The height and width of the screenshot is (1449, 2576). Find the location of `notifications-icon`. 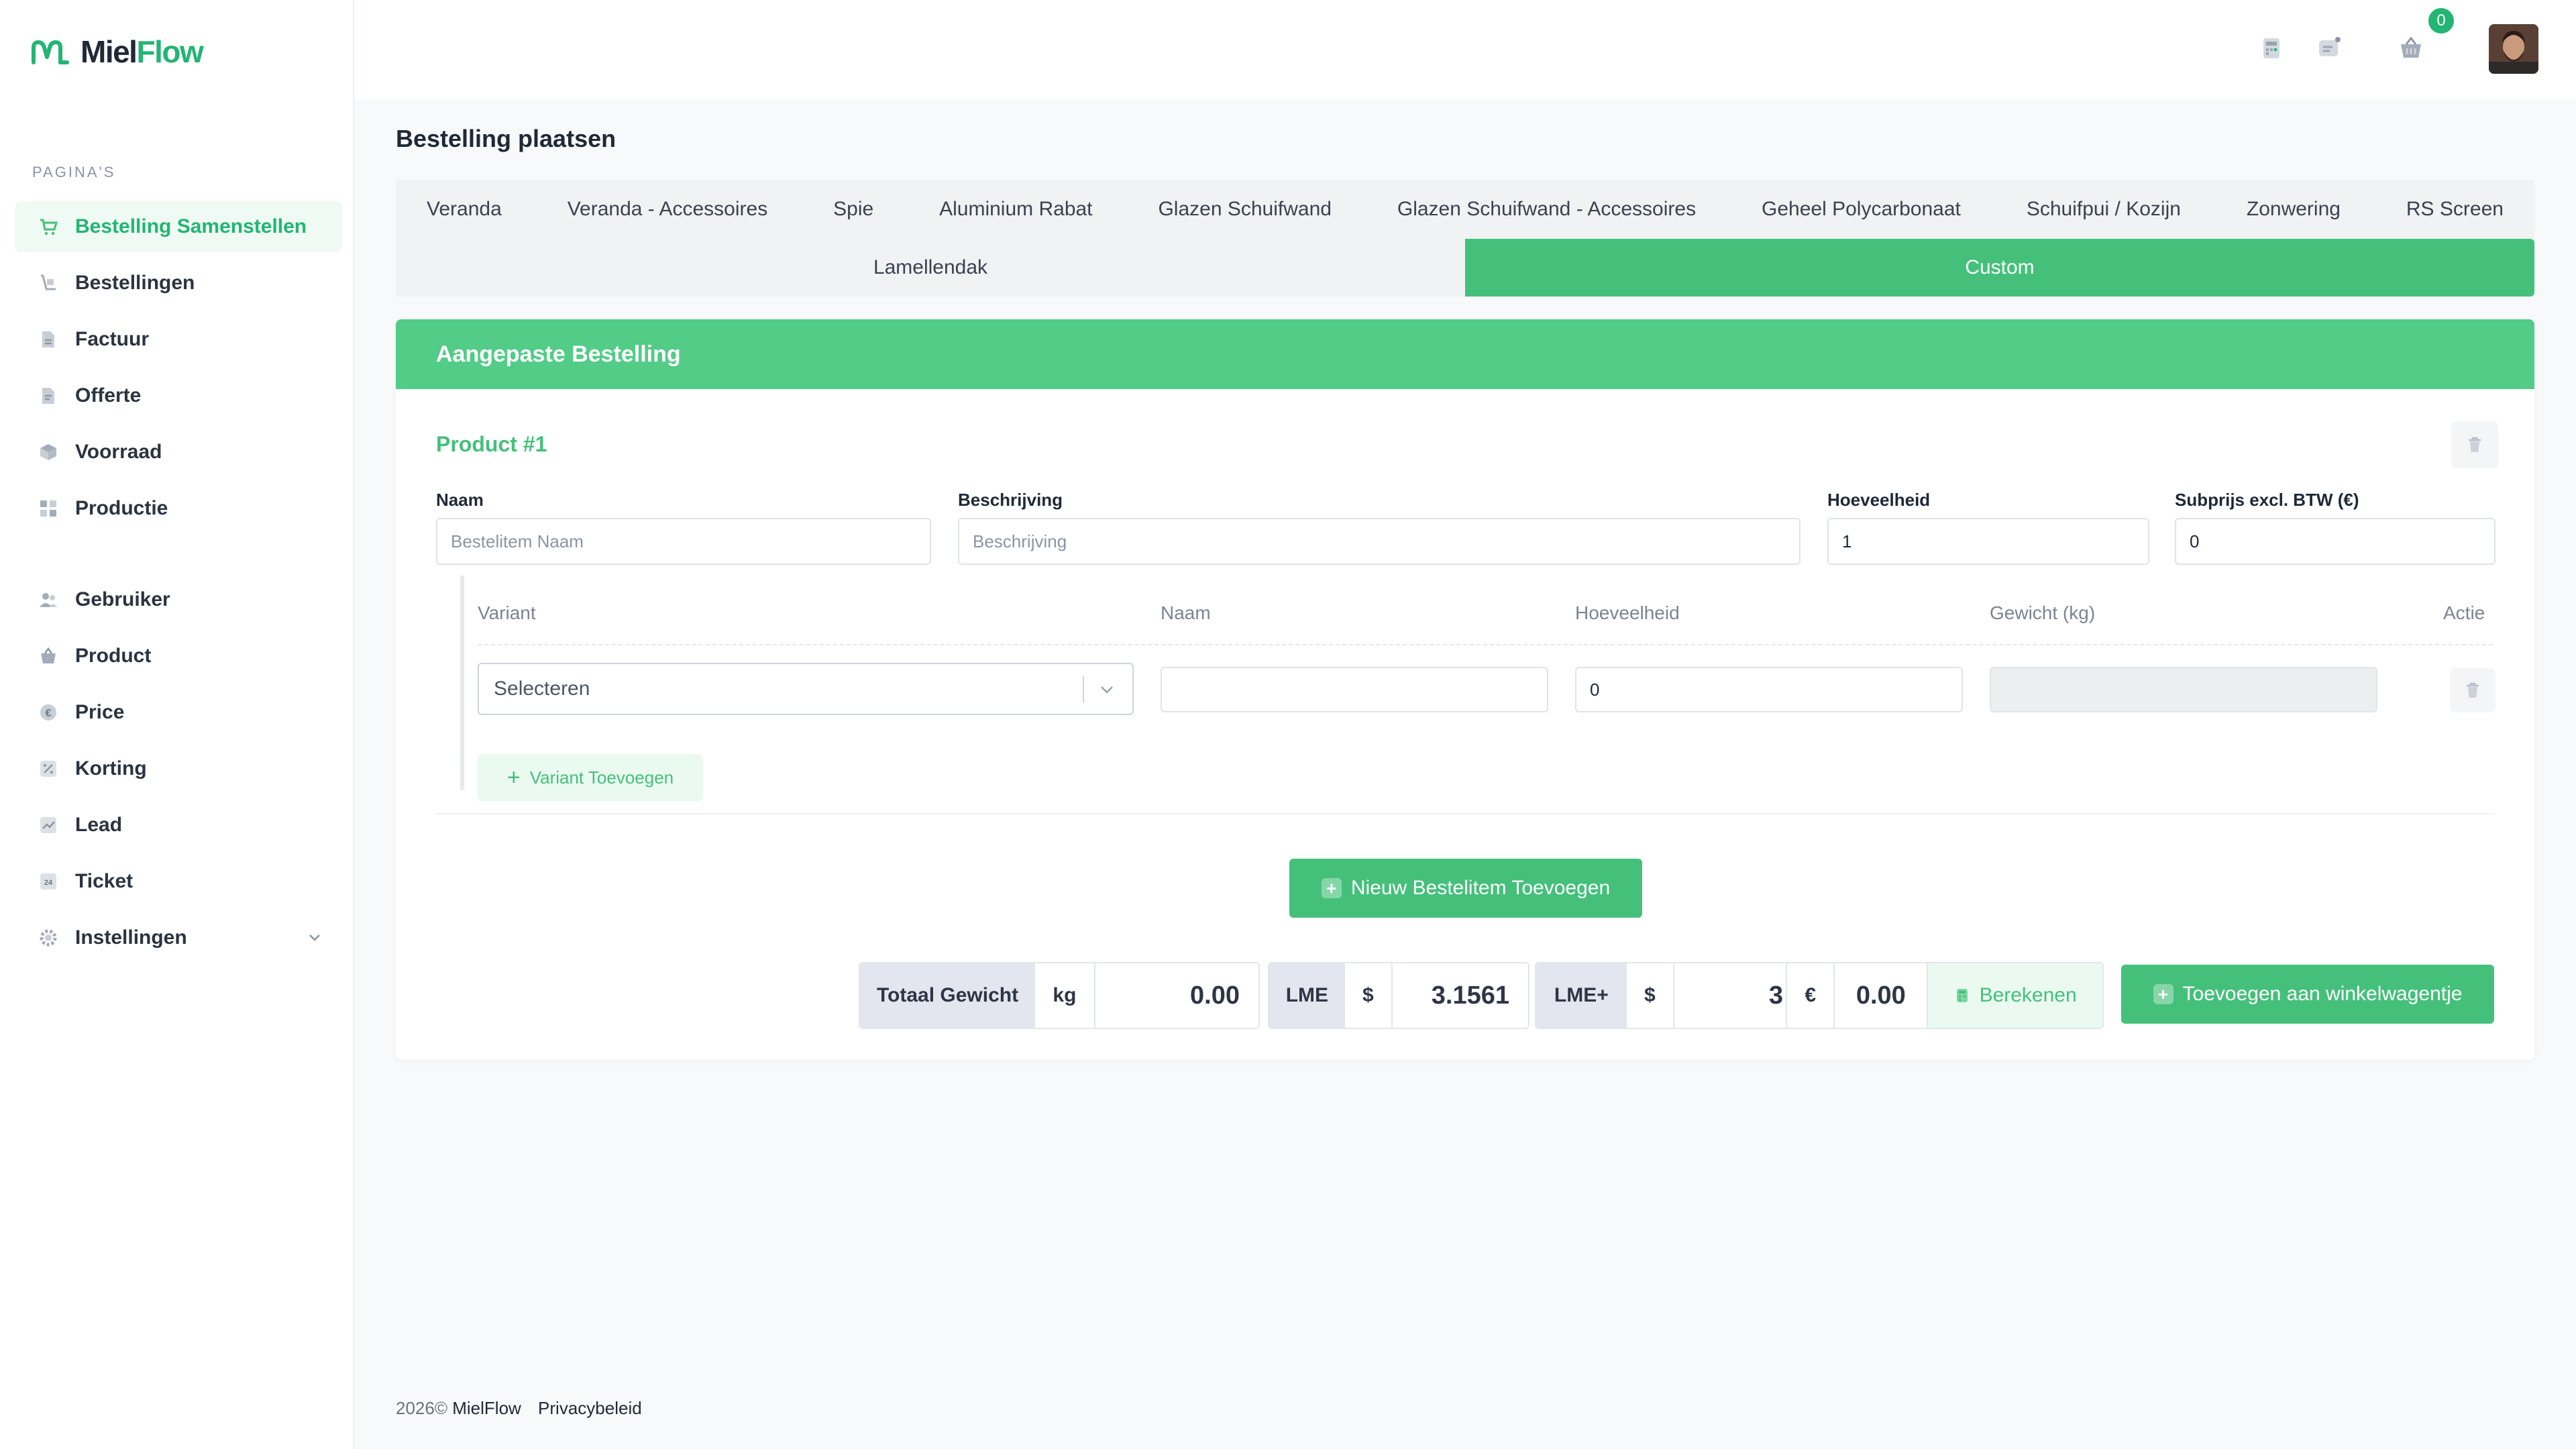

notifications-icon is located at coordinates (2329, 48).